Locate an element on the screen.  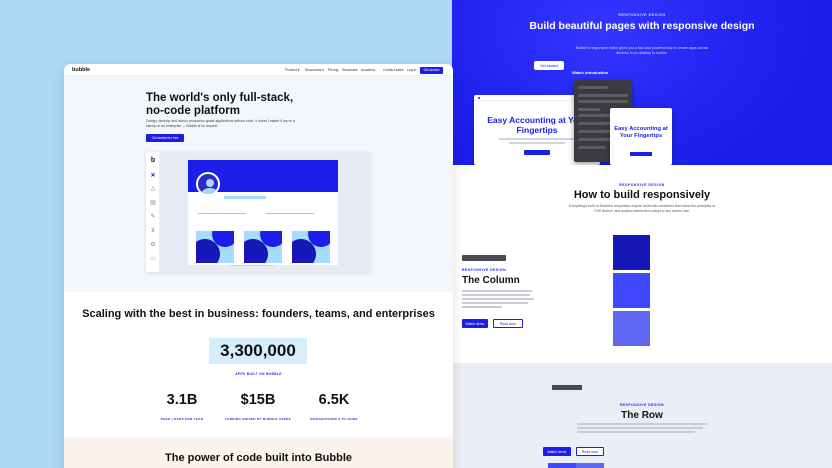
nav-login: Log in is located at coordinates (411, 70).